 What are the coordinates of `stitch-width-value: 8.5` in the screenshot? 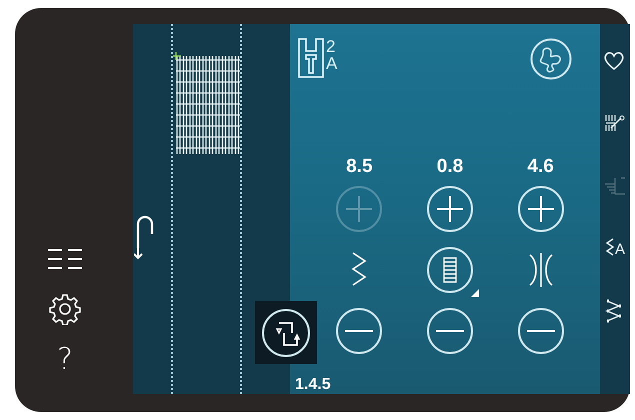 It's located at (359, 167).